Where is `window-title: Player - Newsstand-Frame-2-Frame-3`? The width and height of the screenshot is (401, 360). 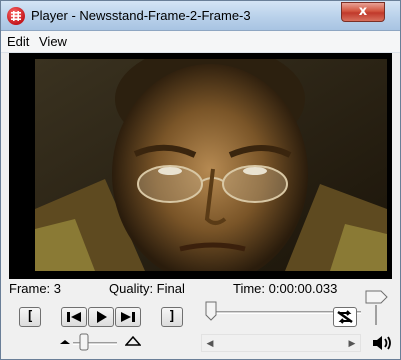 window-title: Player - Newsstand-Frame-2-Frame-3 is located at coordinates (141, 15).